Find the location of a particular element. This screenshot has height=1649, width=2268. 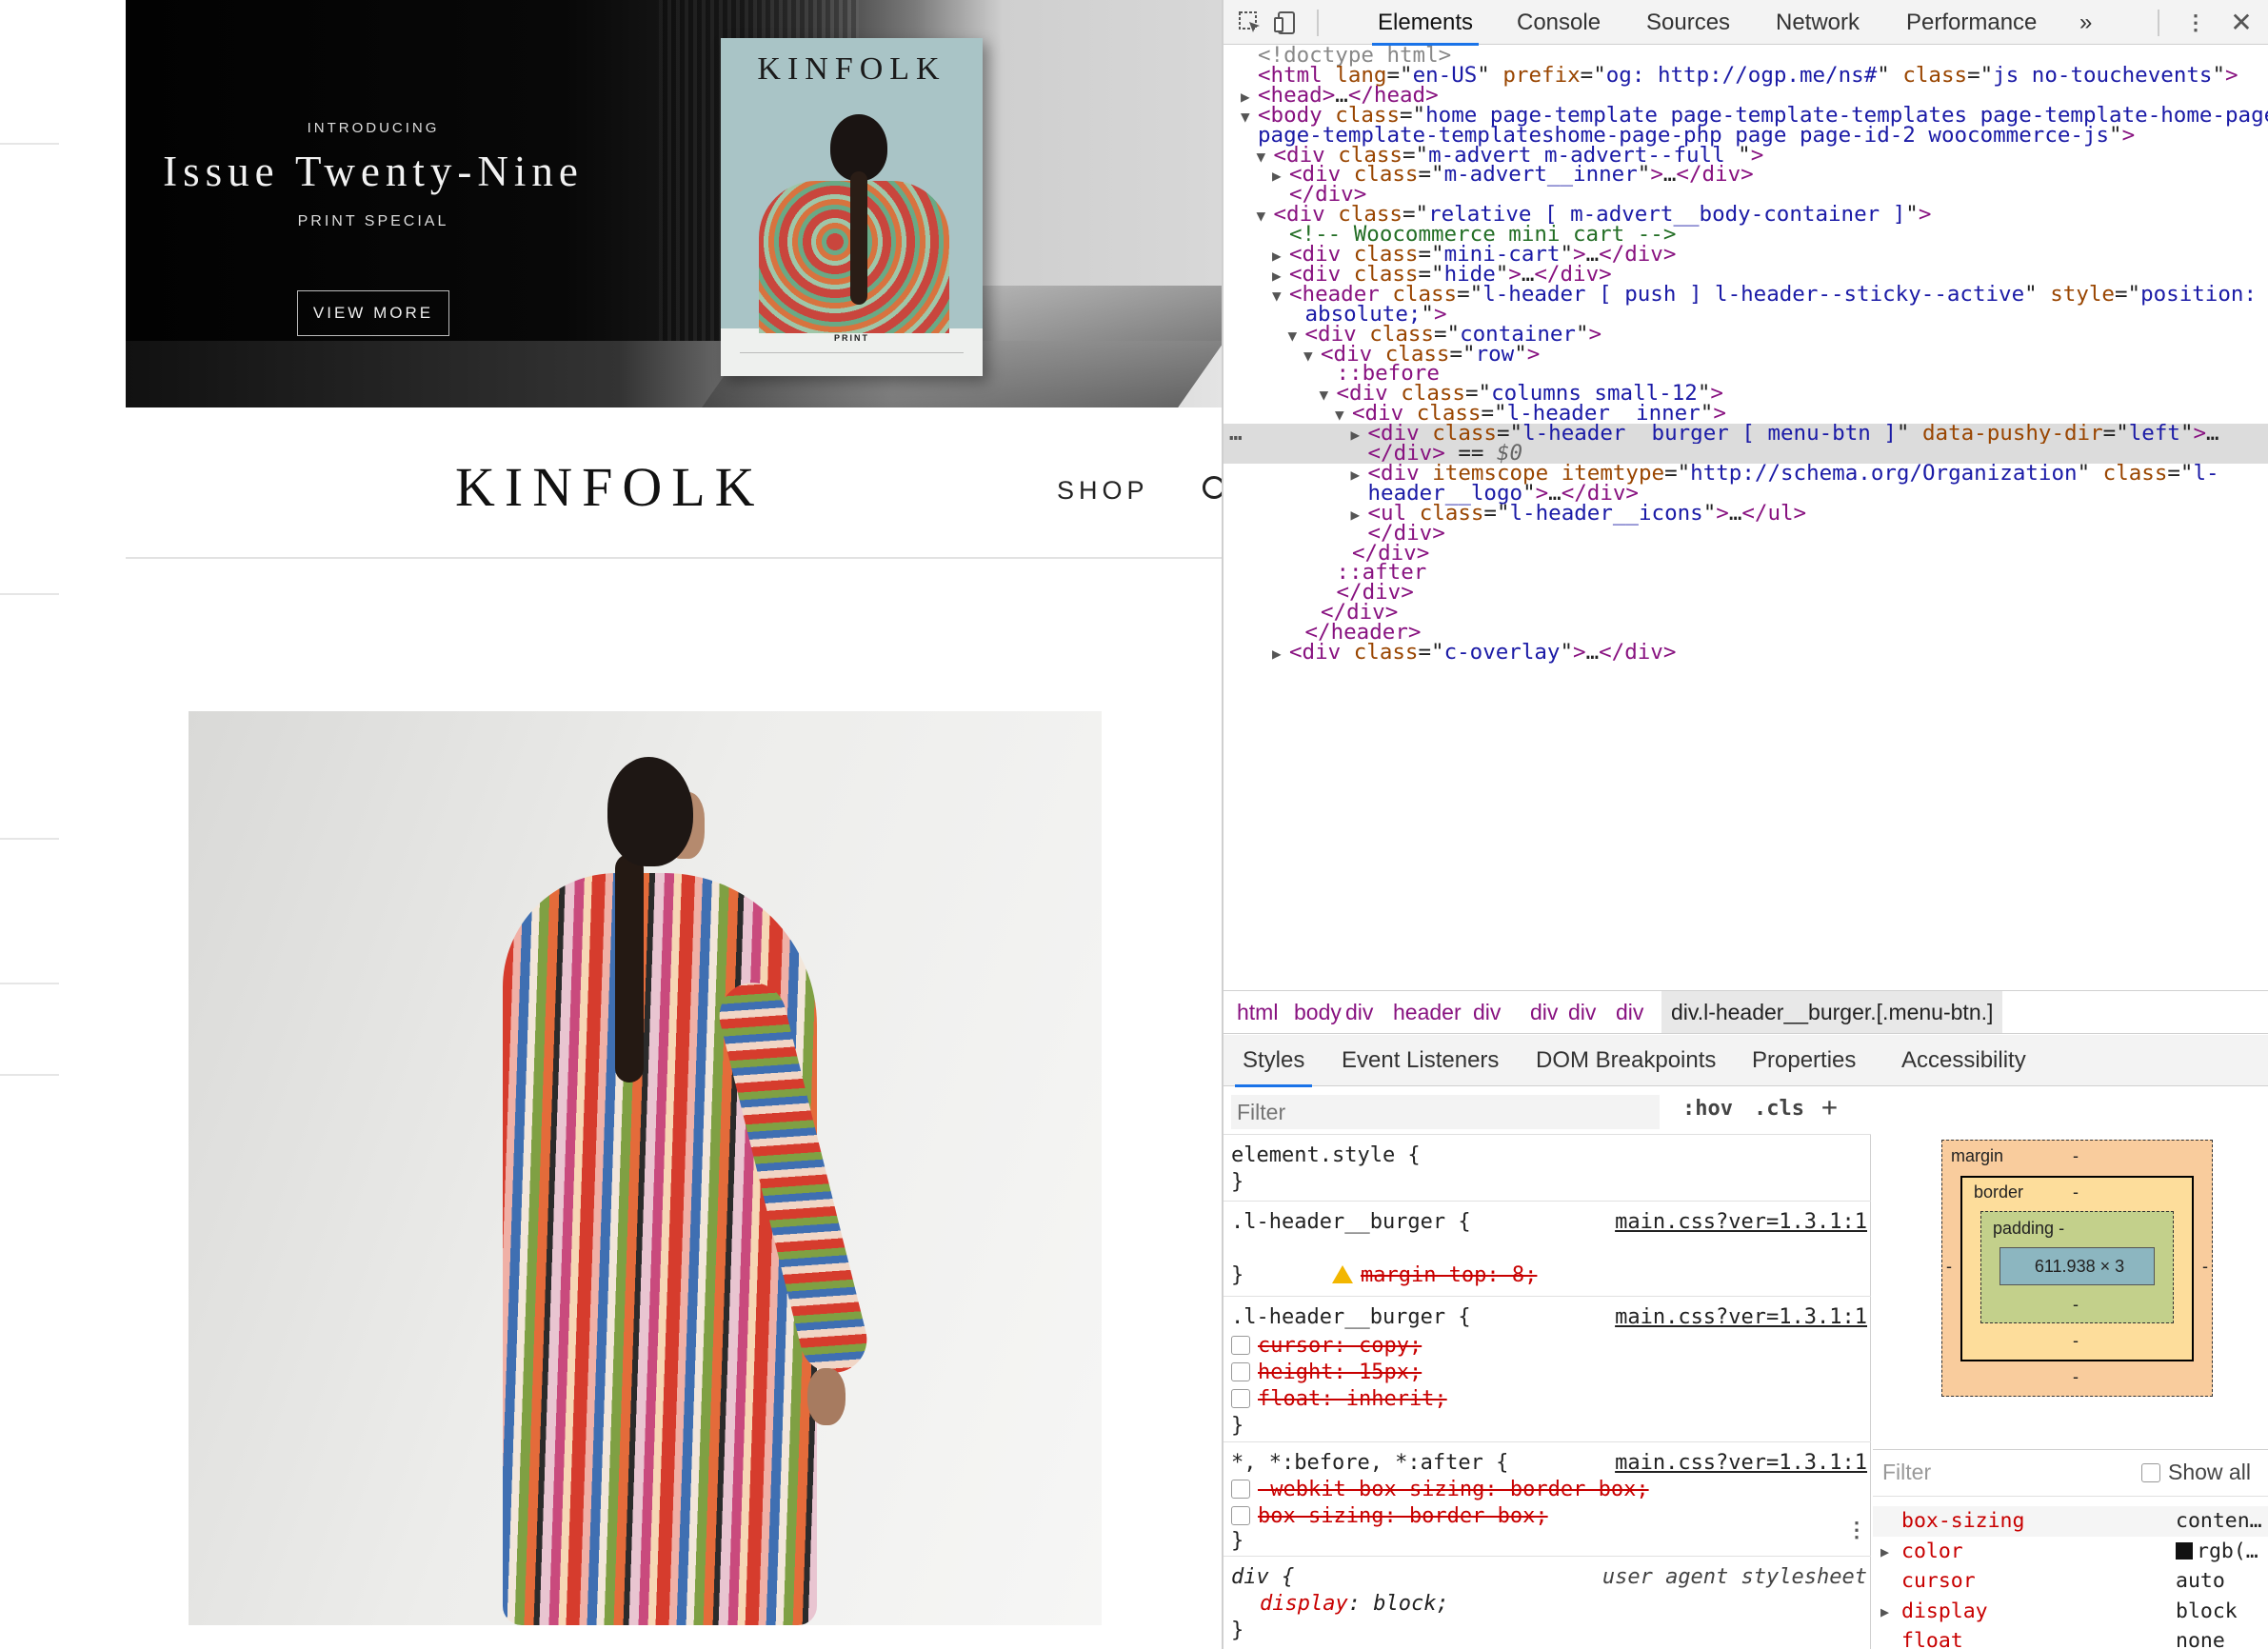

computed-property-row: cursor auto is located at coordinates (2070, 1581).